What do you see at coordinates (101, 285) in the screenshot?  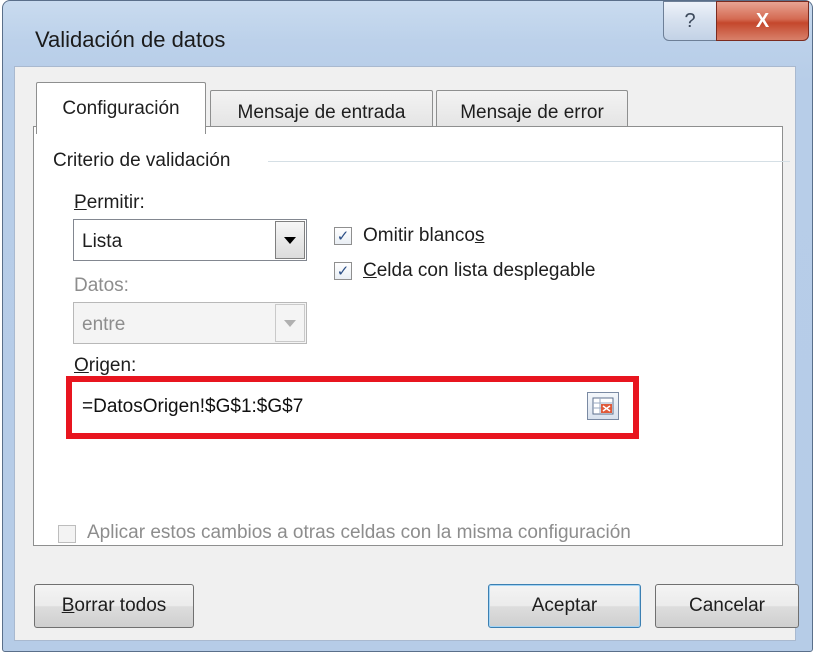 I see `data-label: Datos:` at bounding box center [101, 285].